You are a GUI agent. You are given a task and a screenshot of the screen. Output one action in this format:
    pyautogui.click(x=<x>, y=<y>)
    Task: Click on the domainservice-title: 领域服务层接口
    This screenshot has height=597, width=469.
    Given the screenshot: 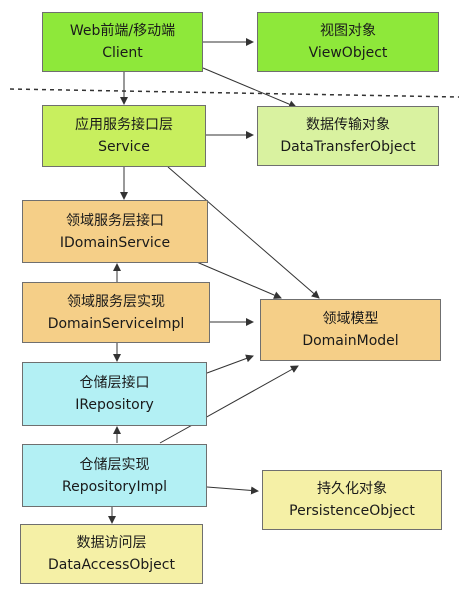 What is the action you would take?
    pyautogui.click(x=115, y=220)
    